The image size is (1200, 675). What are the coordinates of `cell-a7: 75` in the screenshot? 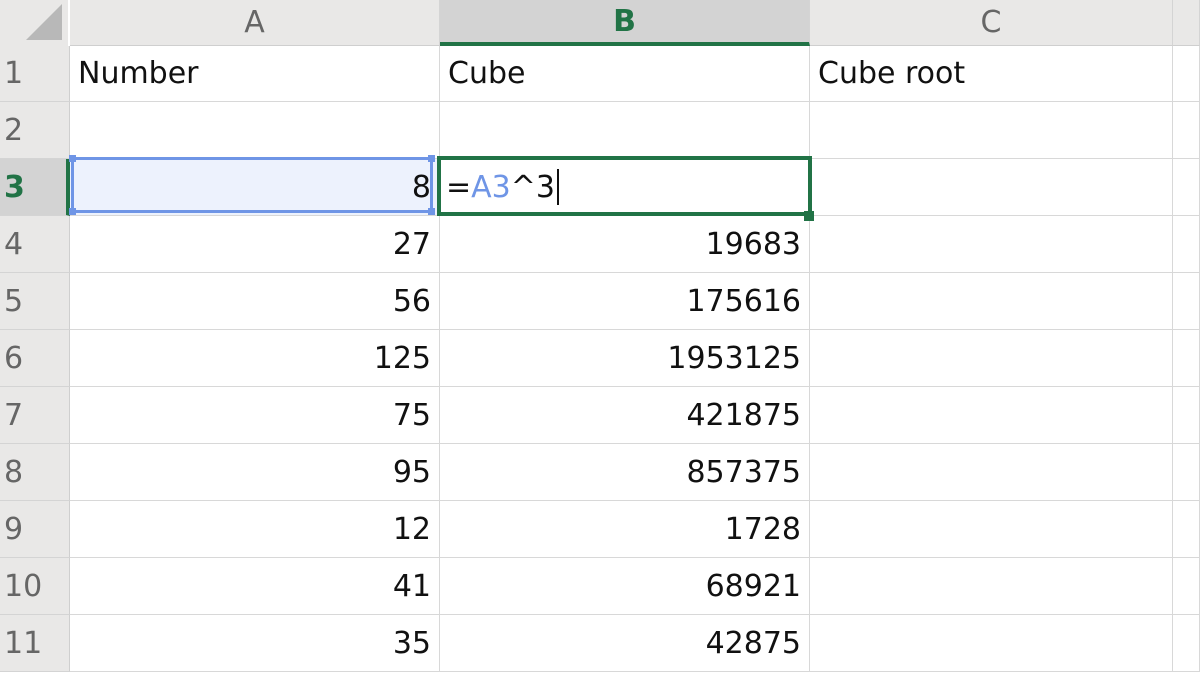 It's located at (255, 415).